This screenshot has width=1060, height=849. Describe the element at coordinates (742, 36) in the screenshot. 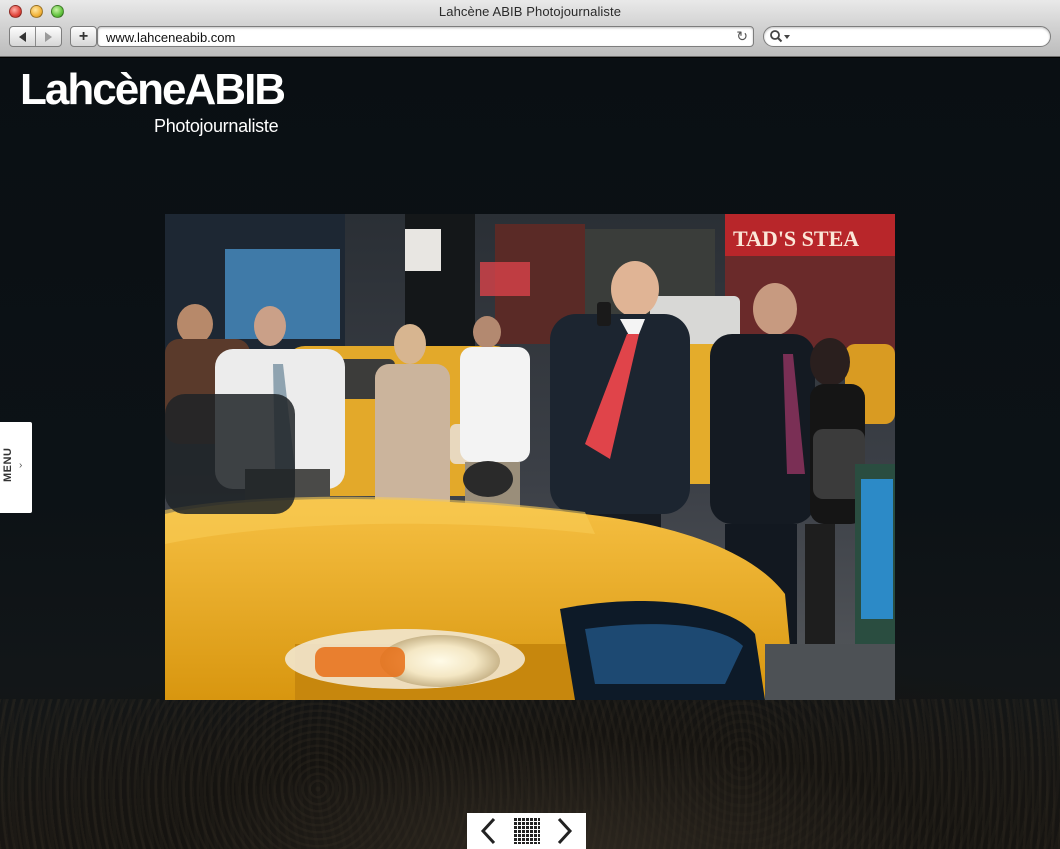

I see `reload-icon: ↻` at that location.